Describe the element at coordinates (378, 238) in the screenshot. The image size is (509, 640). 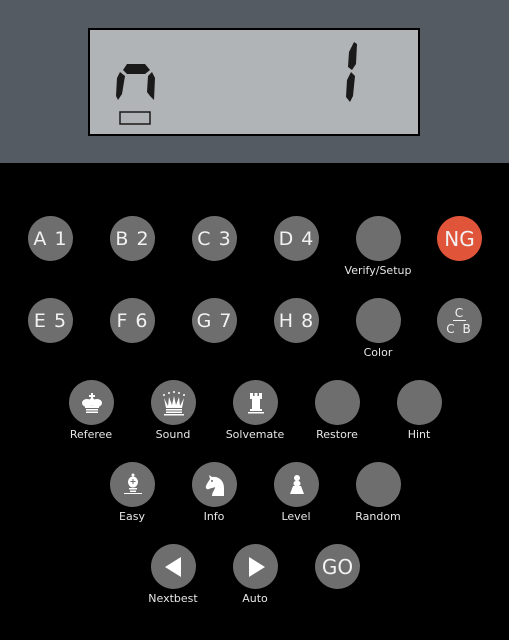
I see `verify-setup-button` at that location.